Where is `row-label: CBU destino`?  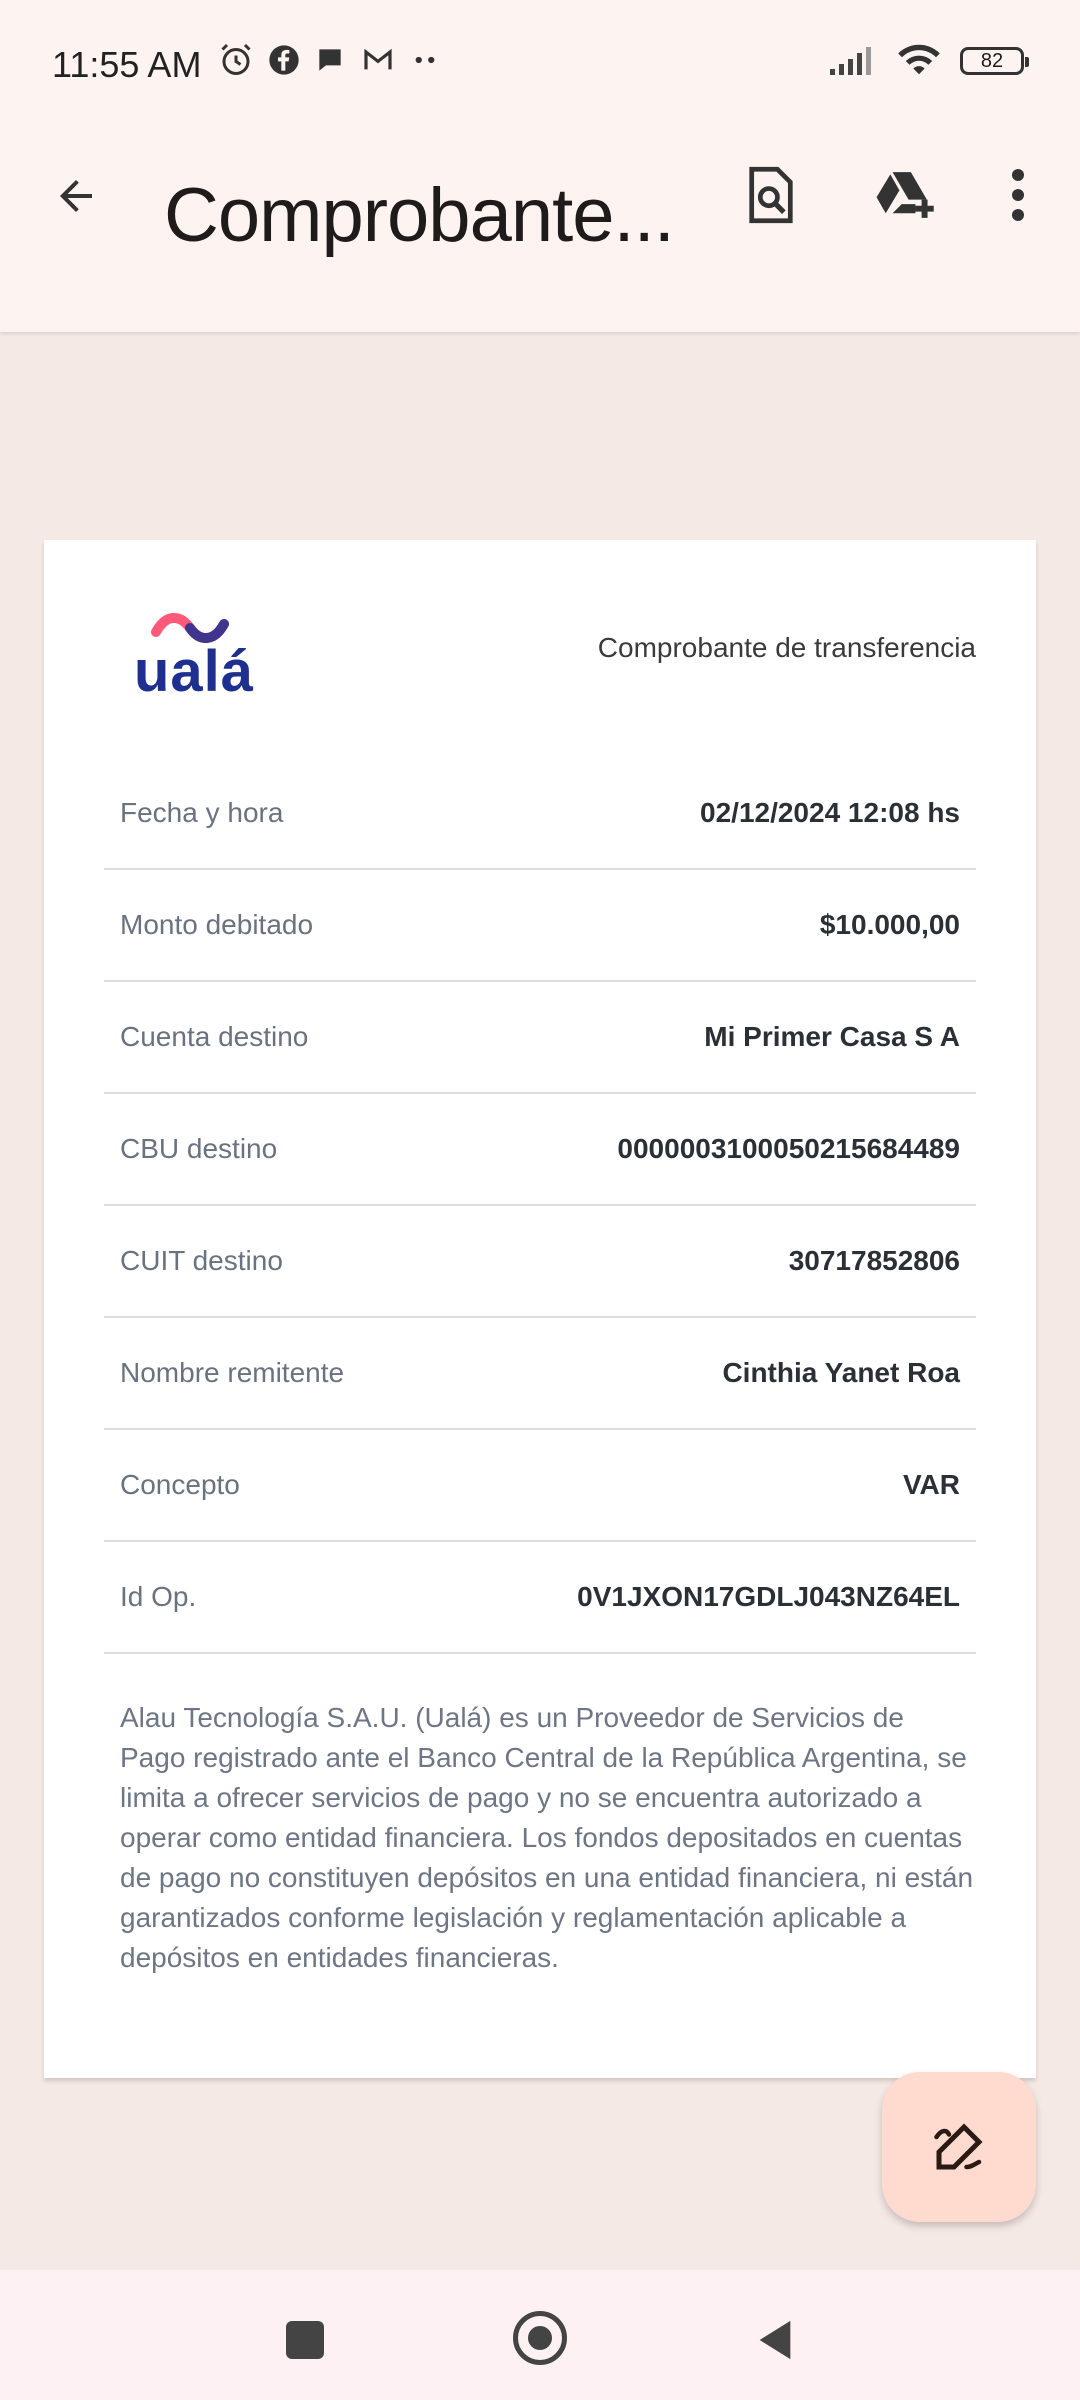 row-label: CBU destino is located at coordinates (199, 1148).